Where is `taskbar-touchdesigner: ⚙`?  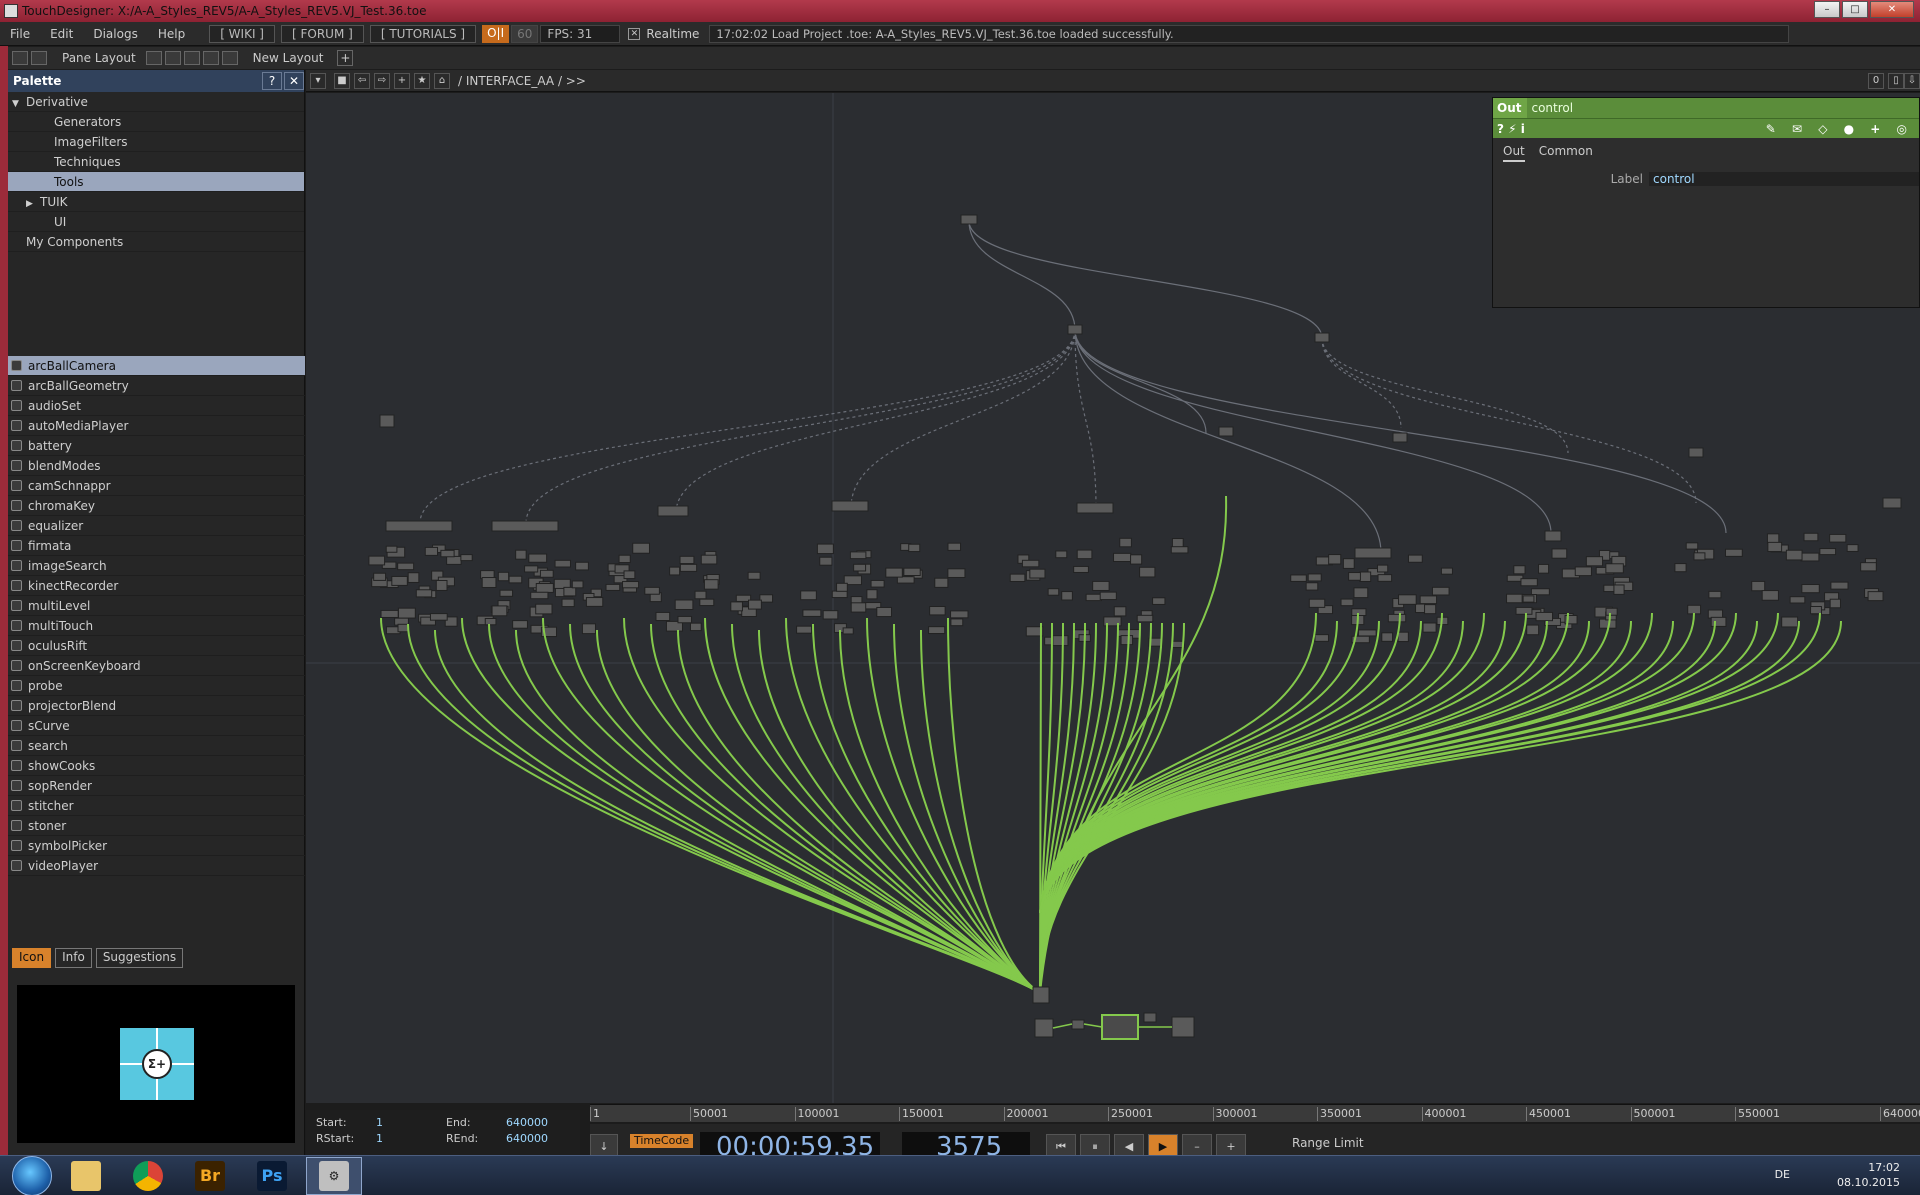 taskbar-touchdesigner: ⚙ is located at coordinates (334, 1175).